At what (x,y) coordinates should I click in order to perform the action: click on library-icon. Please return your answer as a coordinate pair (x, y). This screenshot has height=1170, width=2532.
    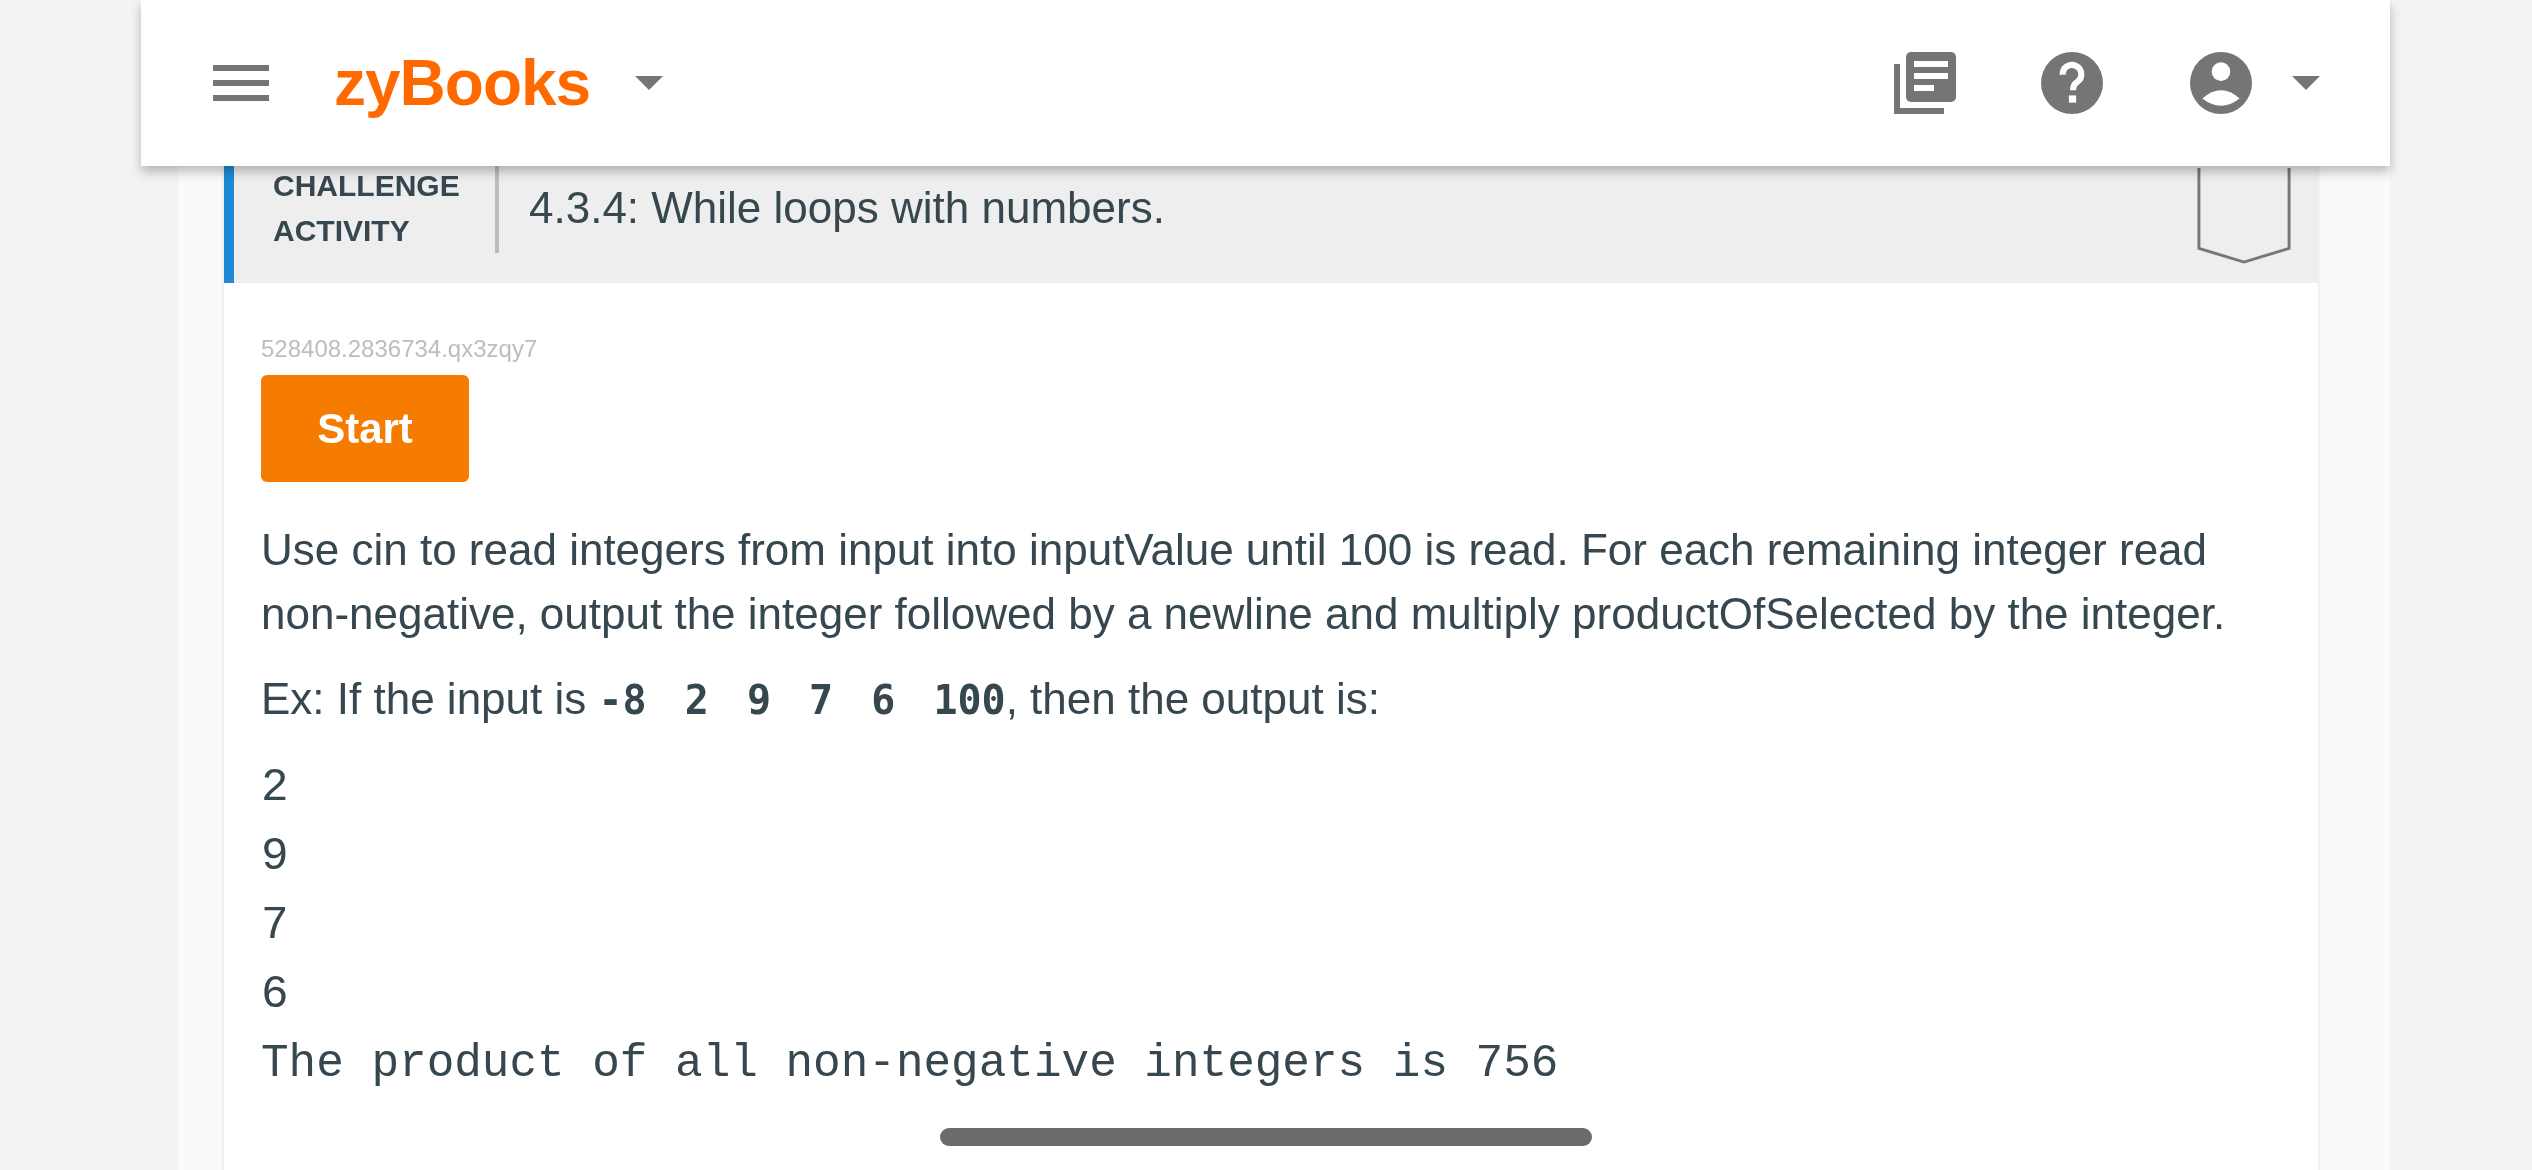
    Looking at the image, I should click on (1925, 83).